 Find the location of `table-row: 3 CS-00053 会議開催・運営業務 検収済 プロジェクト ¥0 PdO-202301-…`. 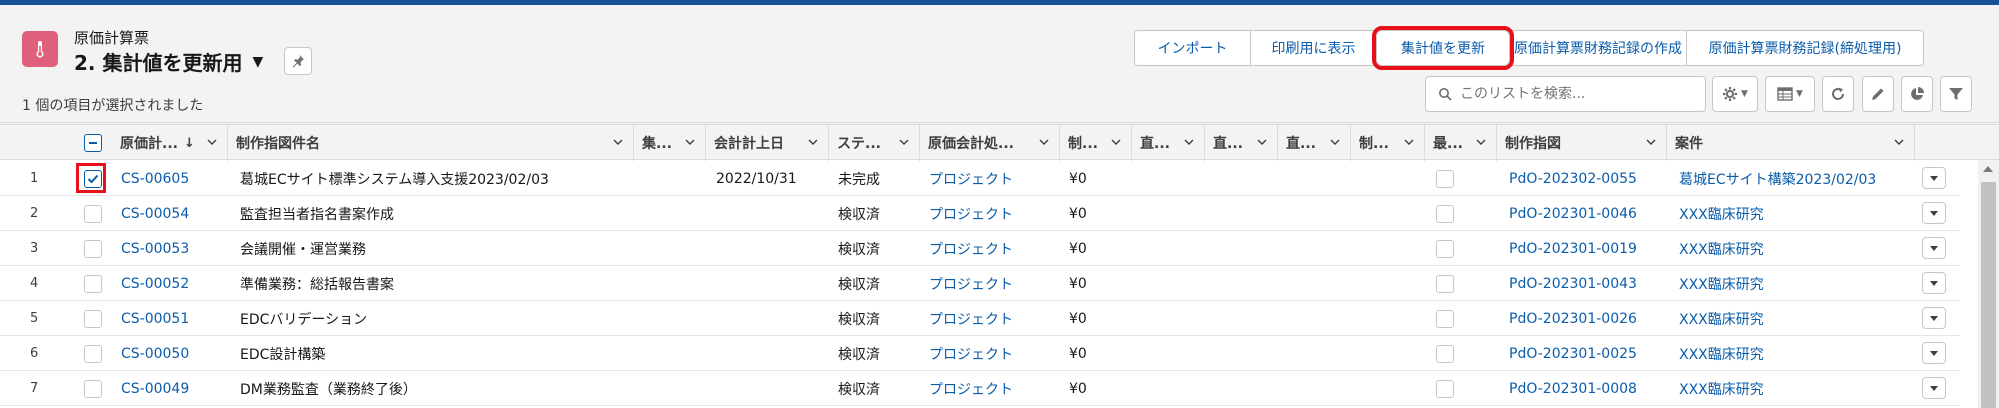

table-row: 3 CS-00053 会議開催・運営業務 検収済 プロジェクト ¥0 PdO-202301-… is located at coordinates (980, 248).